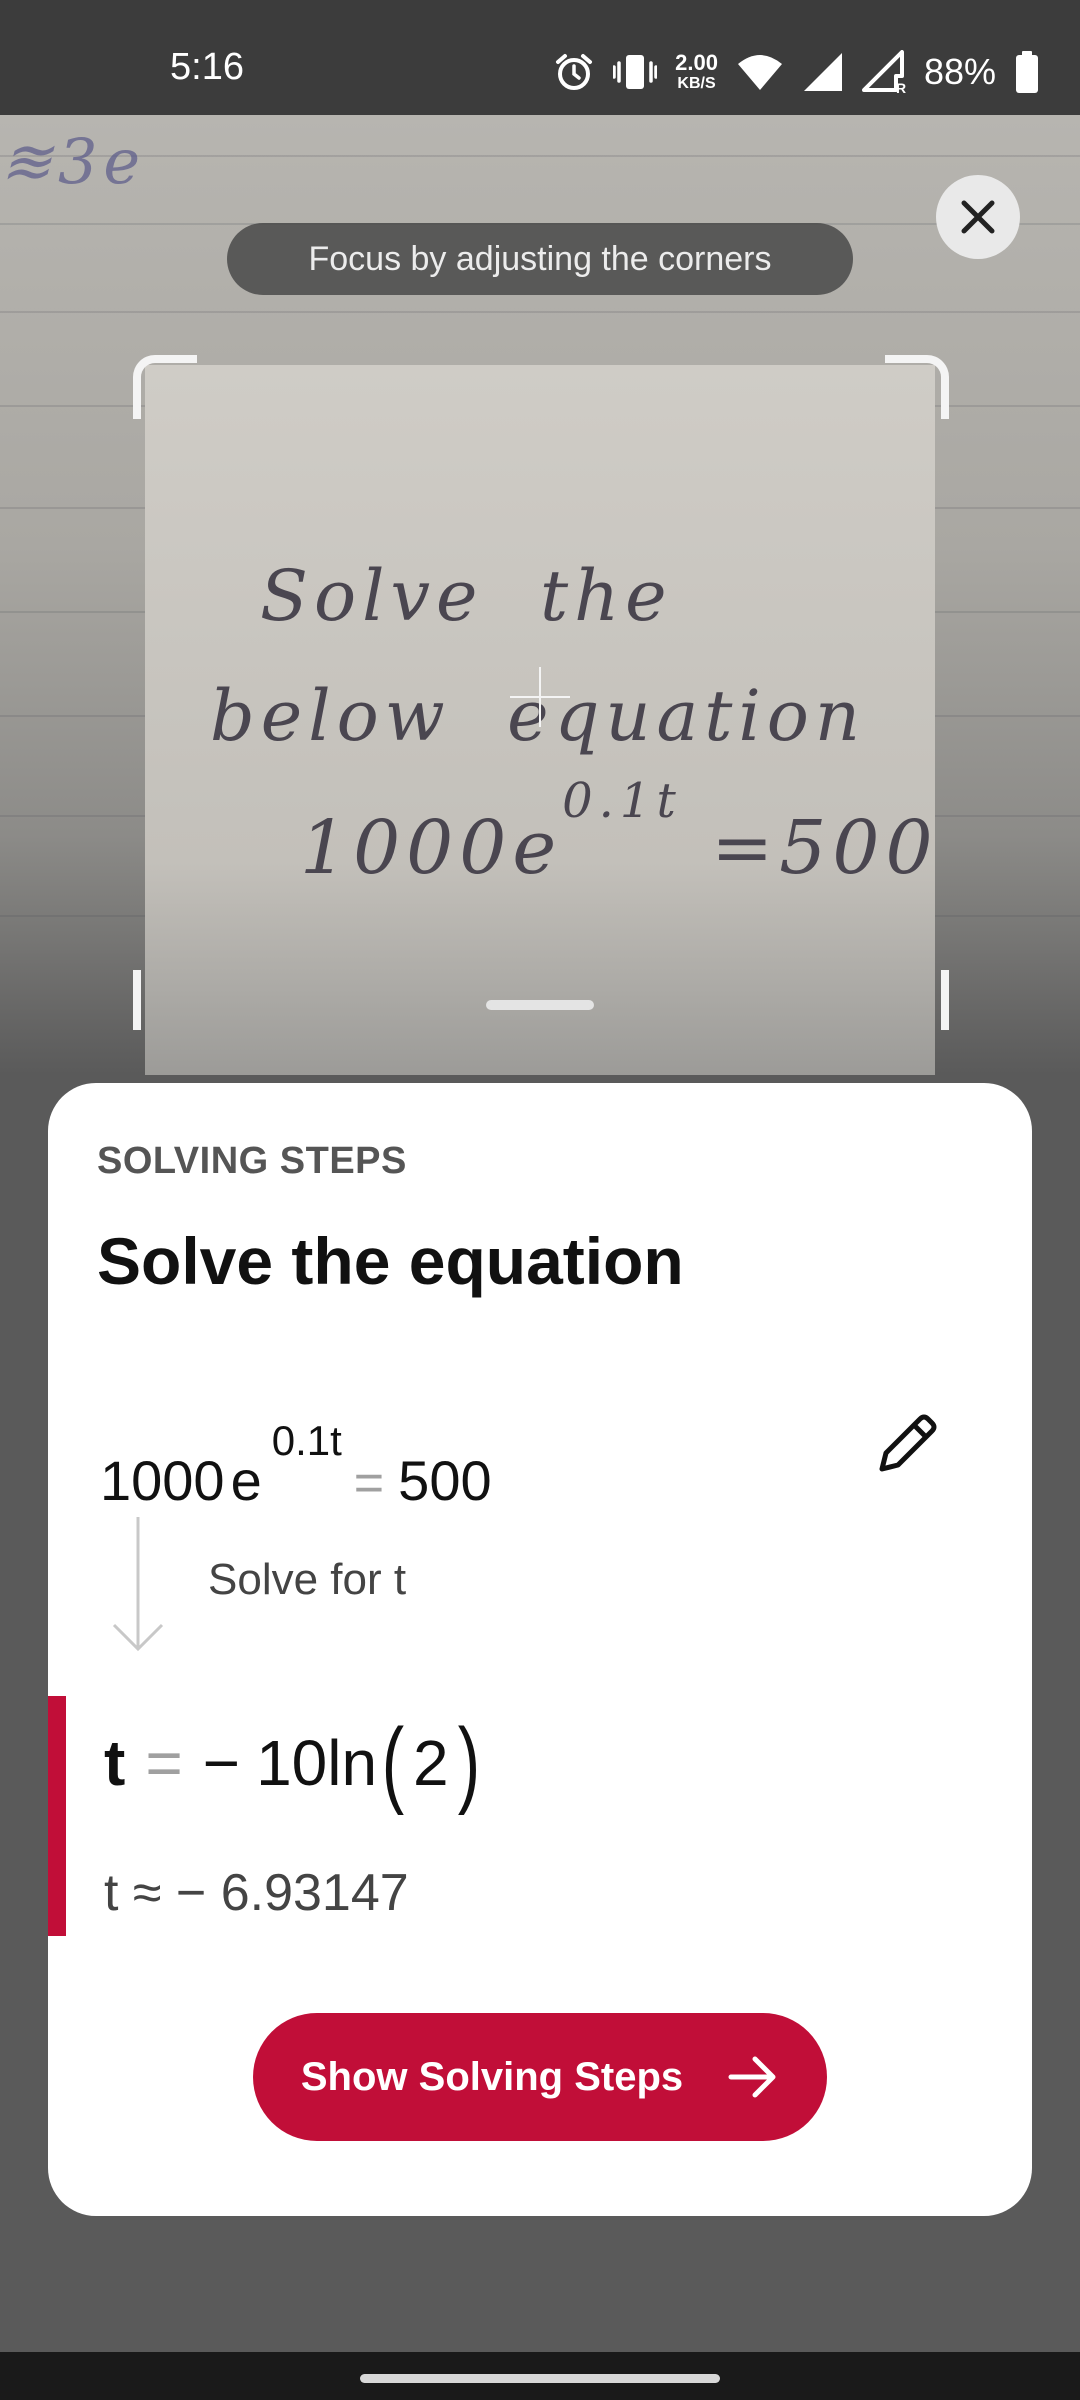 The height and width of the screenshot is (2400, 1080). Describe the element at coordinates (307, 1579) in the screenshot. I see `step-label: Solve for t` at that location.